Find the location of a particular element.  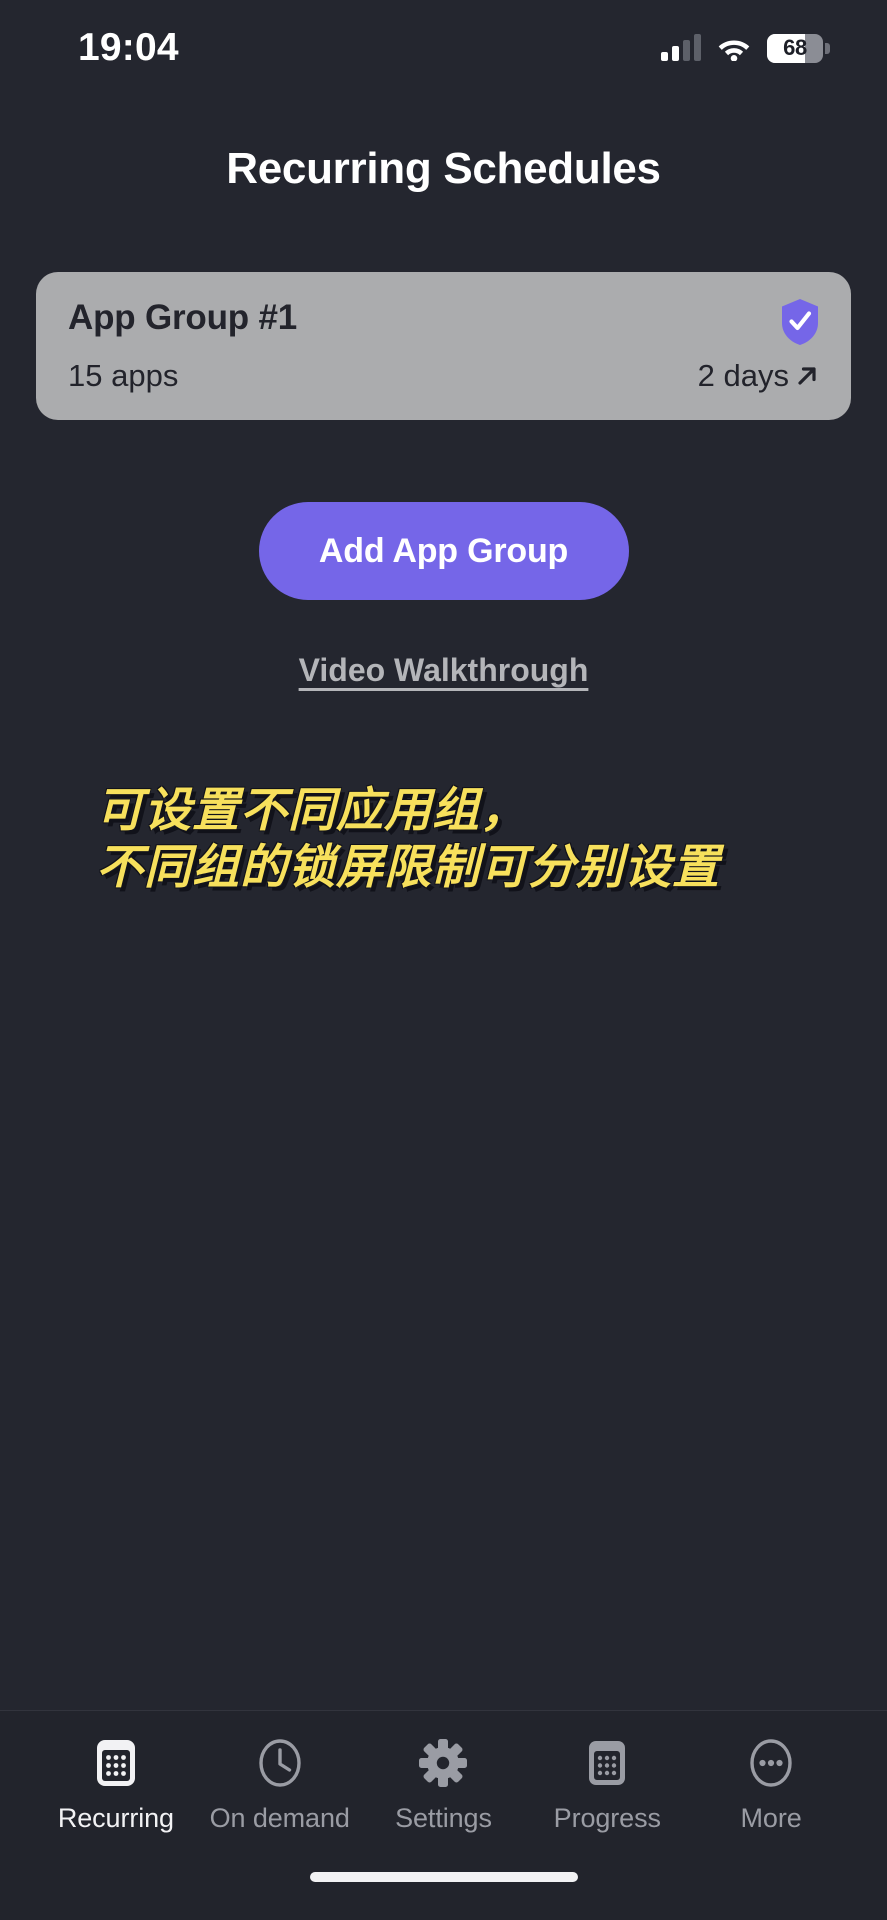

tab-settings: Settings is located at coordinates (444, 1785).